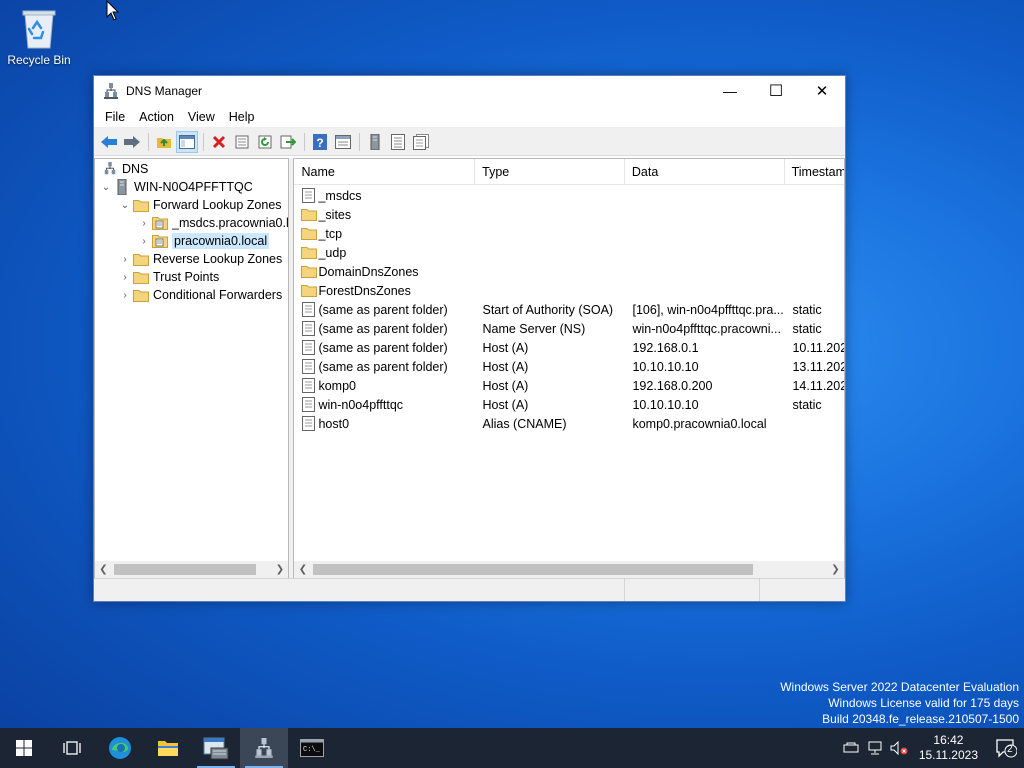  I want to click on tree-item-reverse-lookup-zones: › Reverse Lookup Zones, so click(200, 259).